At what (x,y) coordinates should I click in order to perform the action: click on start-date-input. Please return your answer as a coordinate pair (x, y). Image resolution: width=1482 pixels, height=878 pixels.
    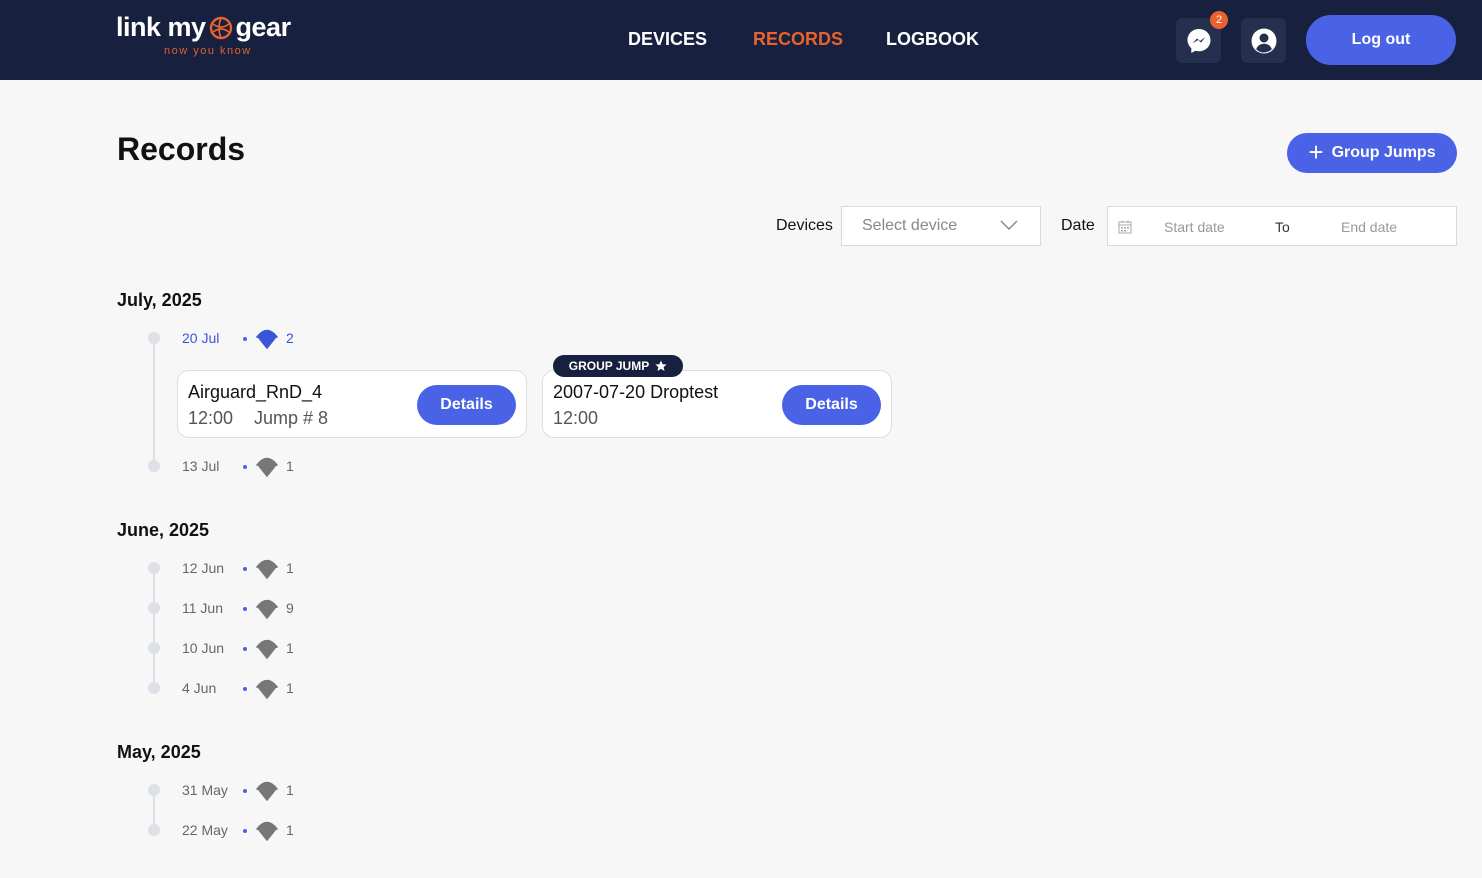
    Looking at the image, I should click on (1209, 227).